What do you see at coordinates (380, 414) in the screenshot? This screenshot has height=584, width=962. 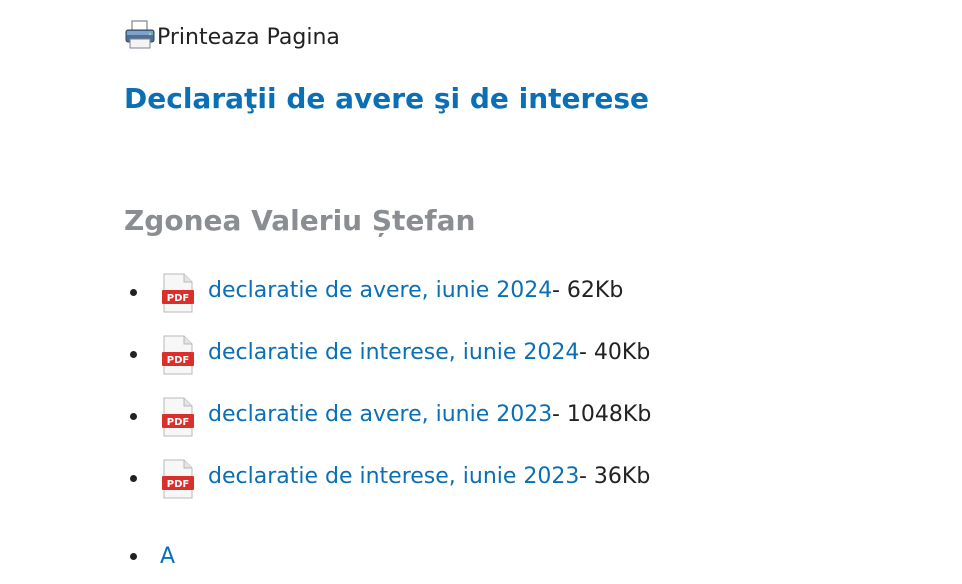 I see `document-link: declaratie de avere, iunie 2023` at bounding box center [380, 414].